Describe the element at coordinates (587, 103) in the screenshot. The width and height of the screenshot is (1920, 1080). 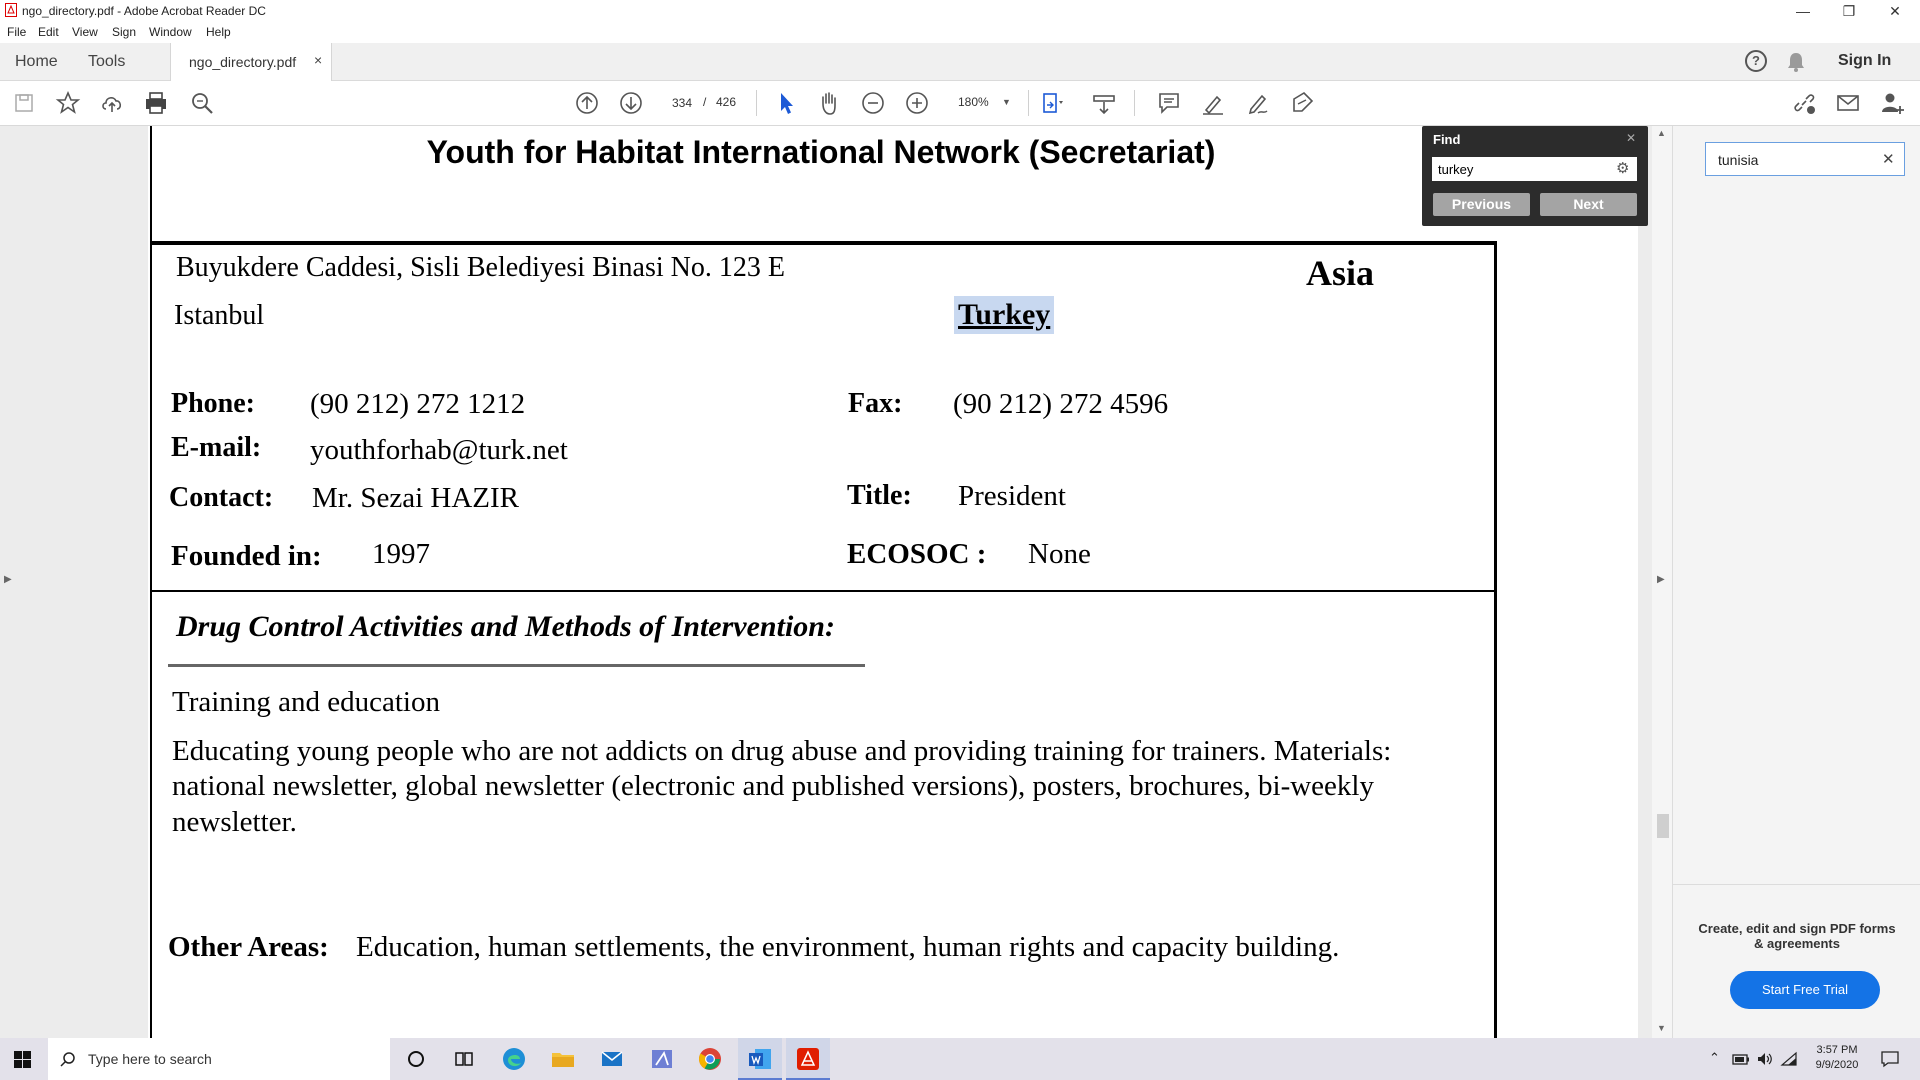
I see `previous-page-icon` at that location.